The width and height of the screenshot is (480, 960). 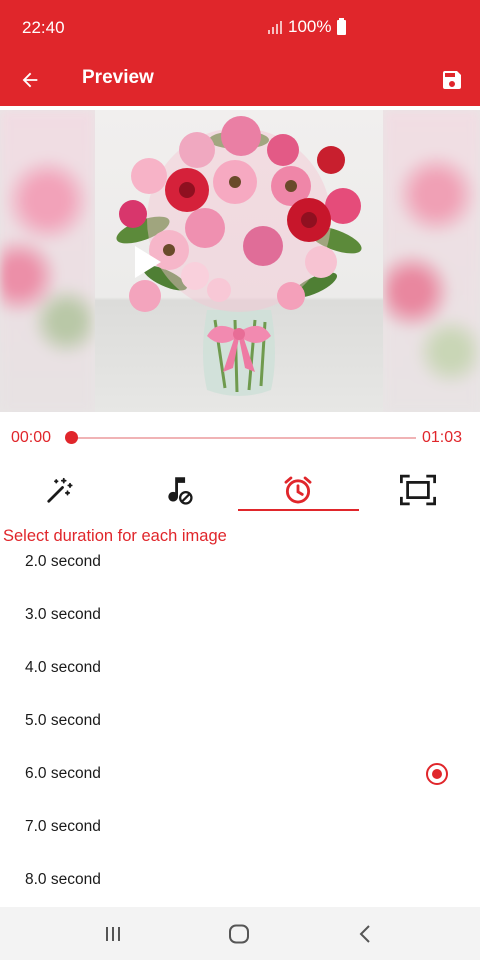 I want to click on seek-thumb, so click(x=71, y=437).